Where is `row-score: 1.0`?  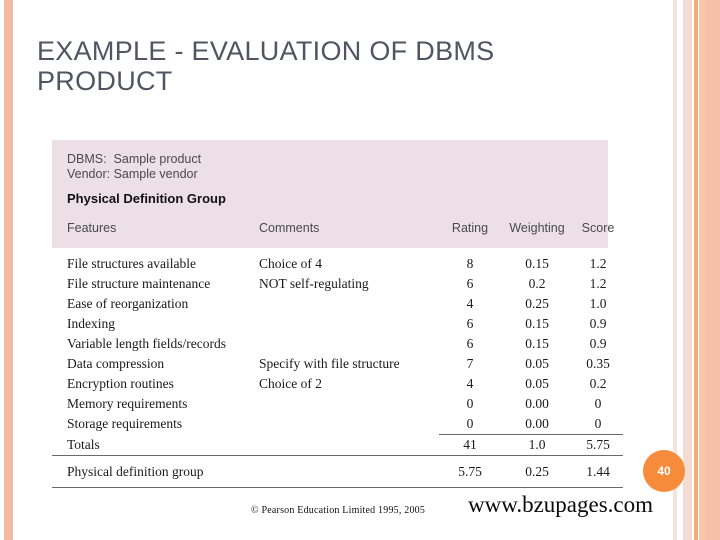 row-score: 1.0 is located at coordinates (598, 303).